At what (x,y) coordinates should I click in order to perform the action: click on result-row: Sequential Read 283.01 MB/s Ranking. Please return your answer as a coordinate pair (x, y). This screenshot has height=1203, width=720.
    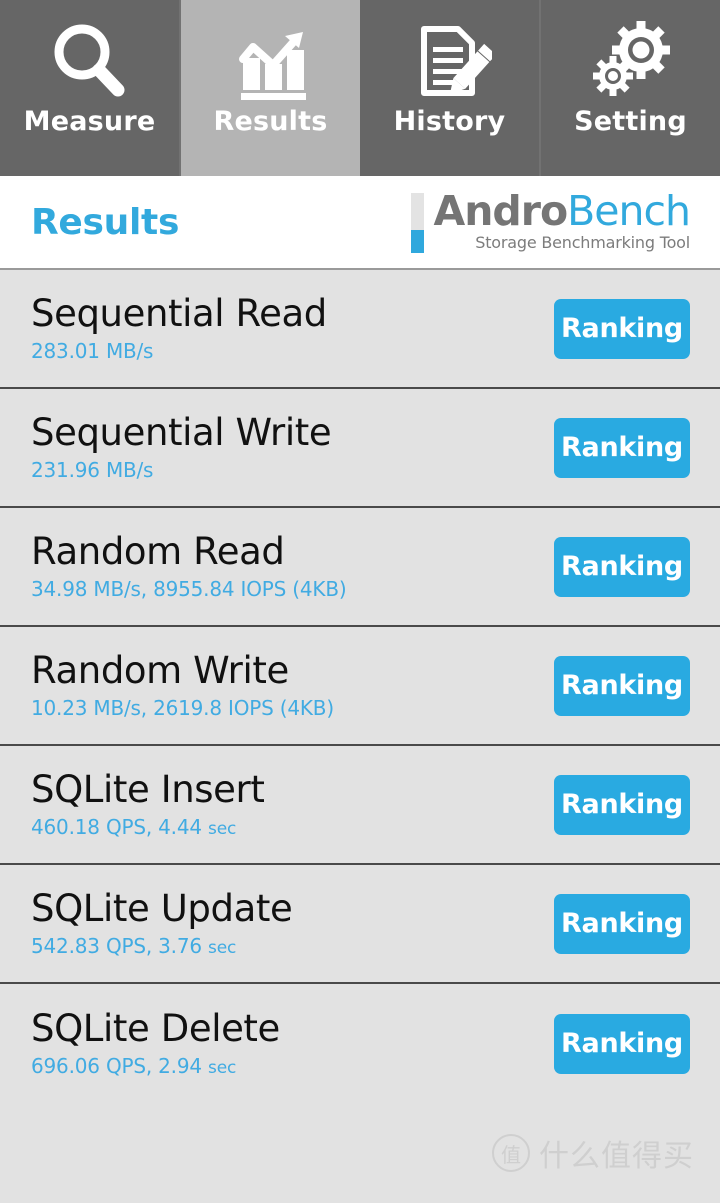
    Looking at the image, I should click on (360, 329).